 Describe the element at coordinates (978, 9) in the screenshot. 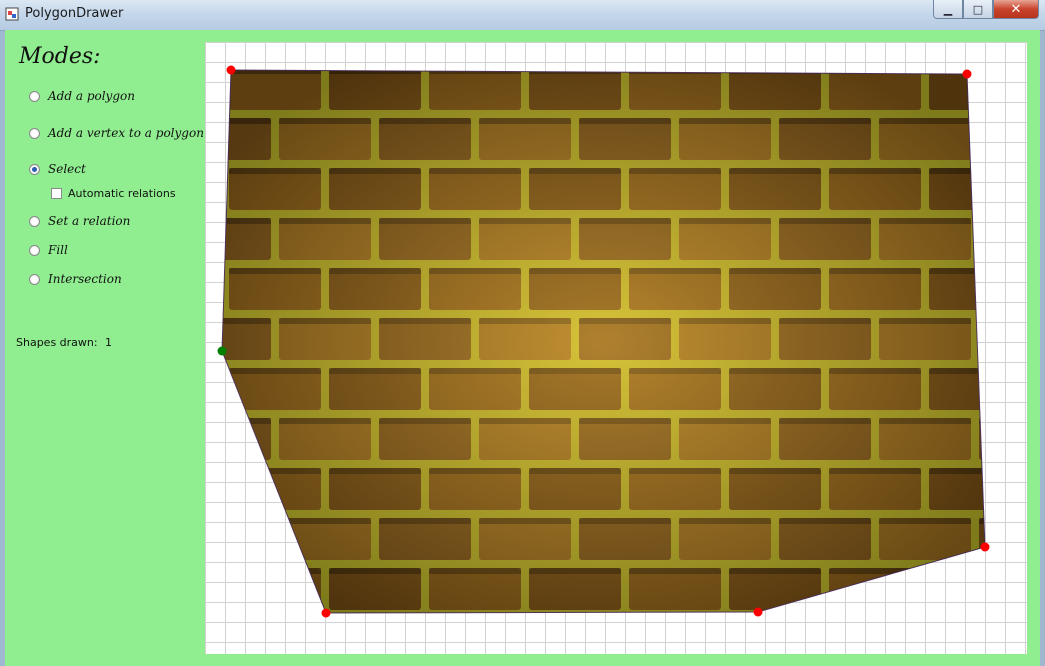

I see `maximize-button: □` at that location.